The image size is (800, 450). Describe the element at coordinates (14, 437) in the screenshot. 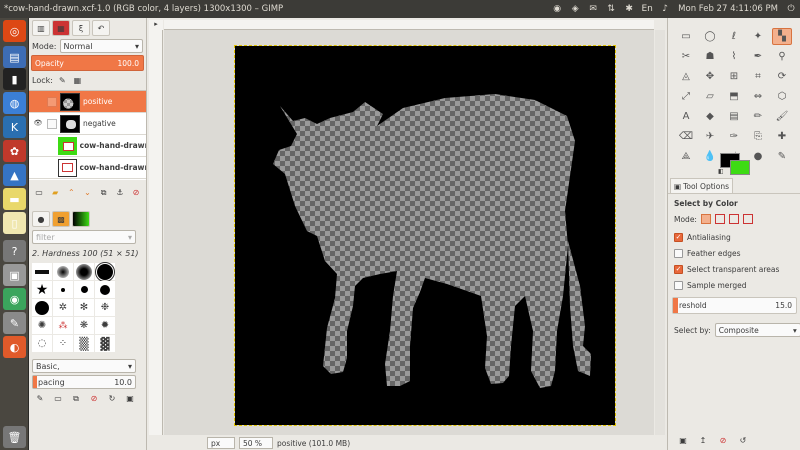

I see `trash-icon: 🗑` at that location.